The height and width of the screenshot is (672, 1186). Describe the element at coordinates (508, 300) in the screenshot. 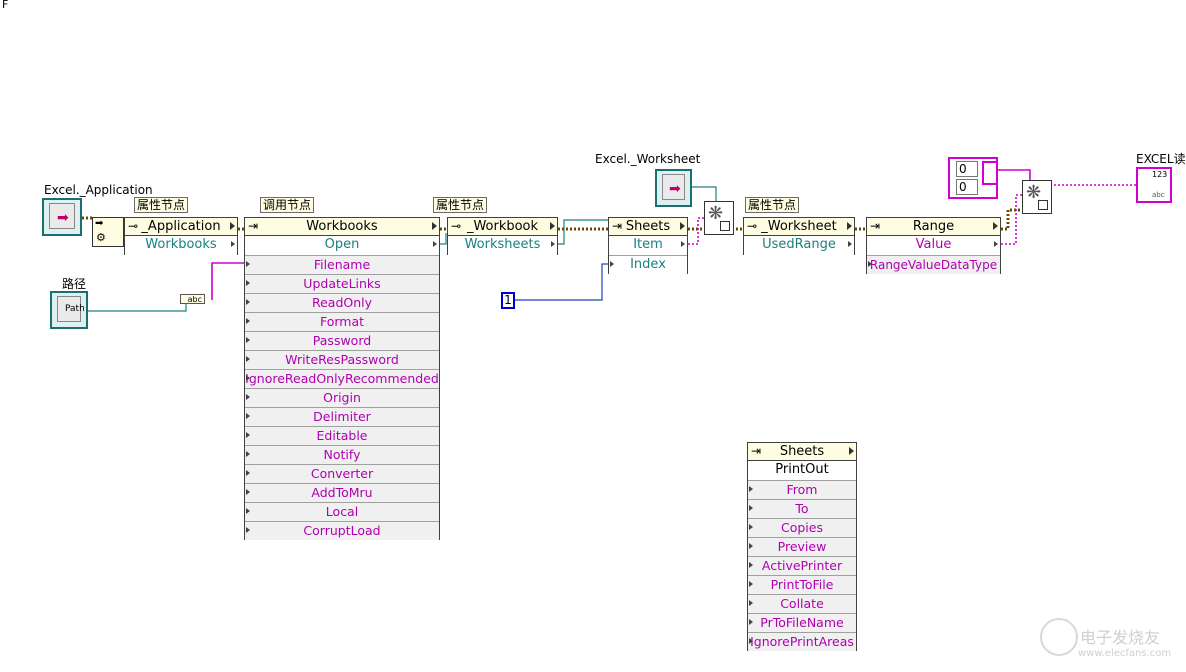

I see `index-constant: 1` at that location.